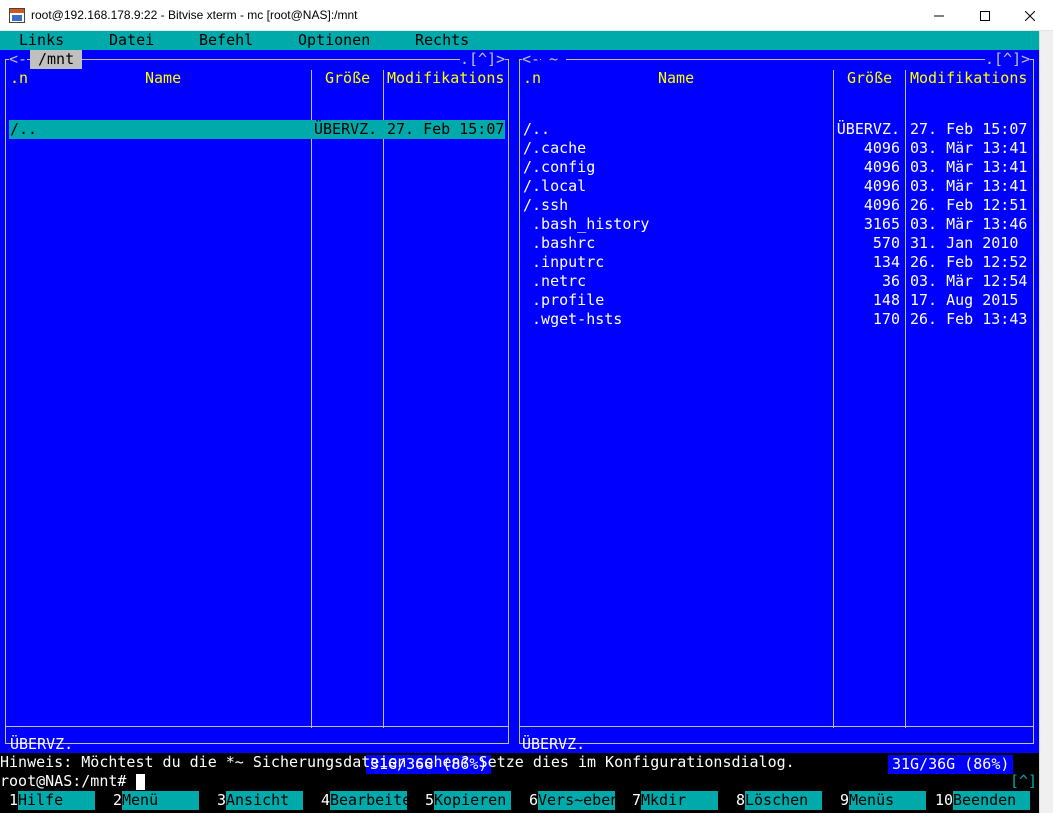  Describe the element at coordinates (554, 744) in the screenshot. I see `right-mini-status: ÜBERVZ.` at that location.